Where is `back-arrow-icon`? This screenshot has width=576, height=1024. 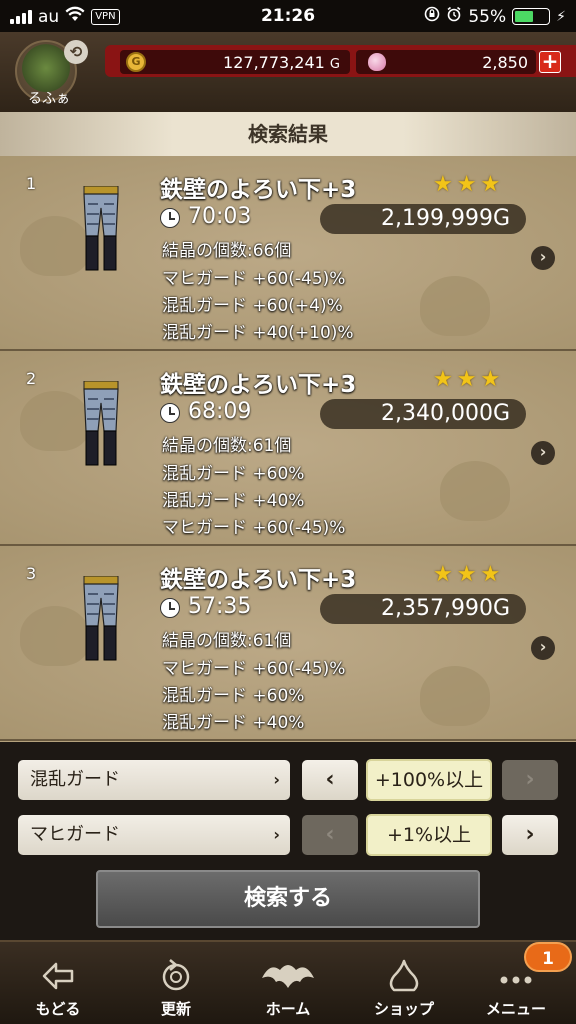 back-arrow-icon is located at coordinates (58, 976).